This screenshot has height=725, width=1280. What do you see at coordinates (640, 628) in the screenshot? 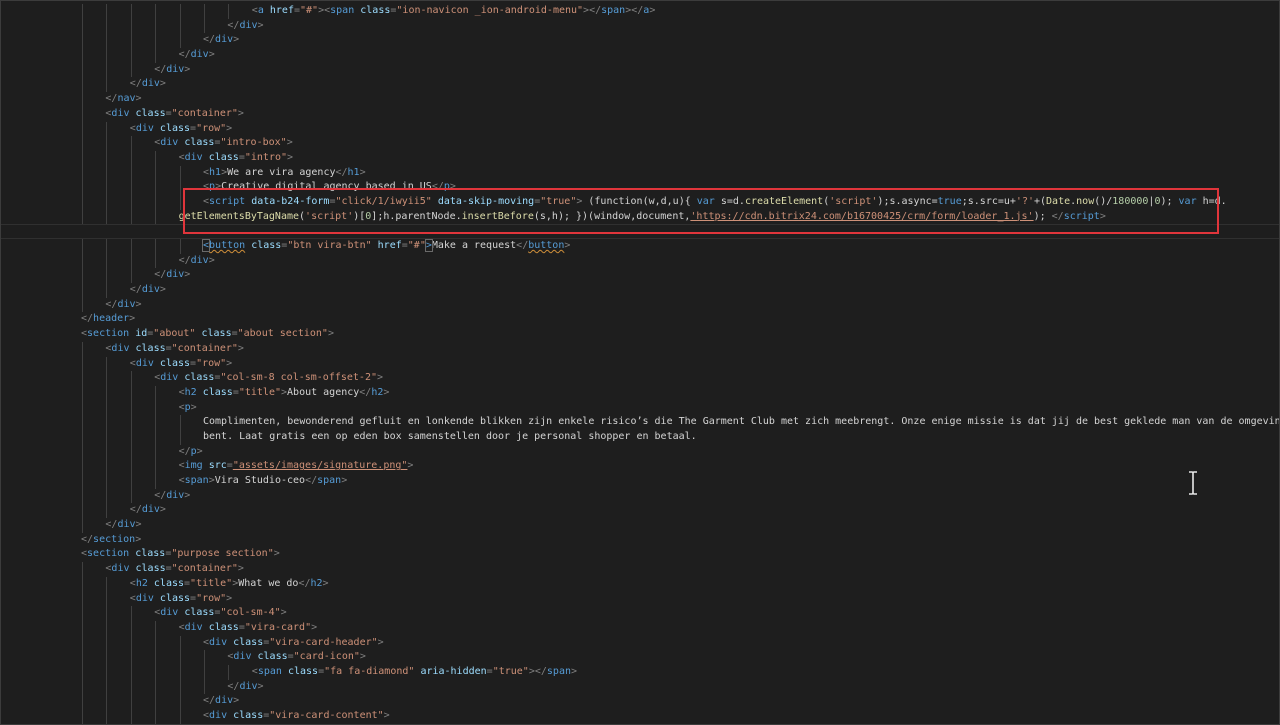
I see `code-line: <div class="vira-card">` at bounding box center [640, 628].